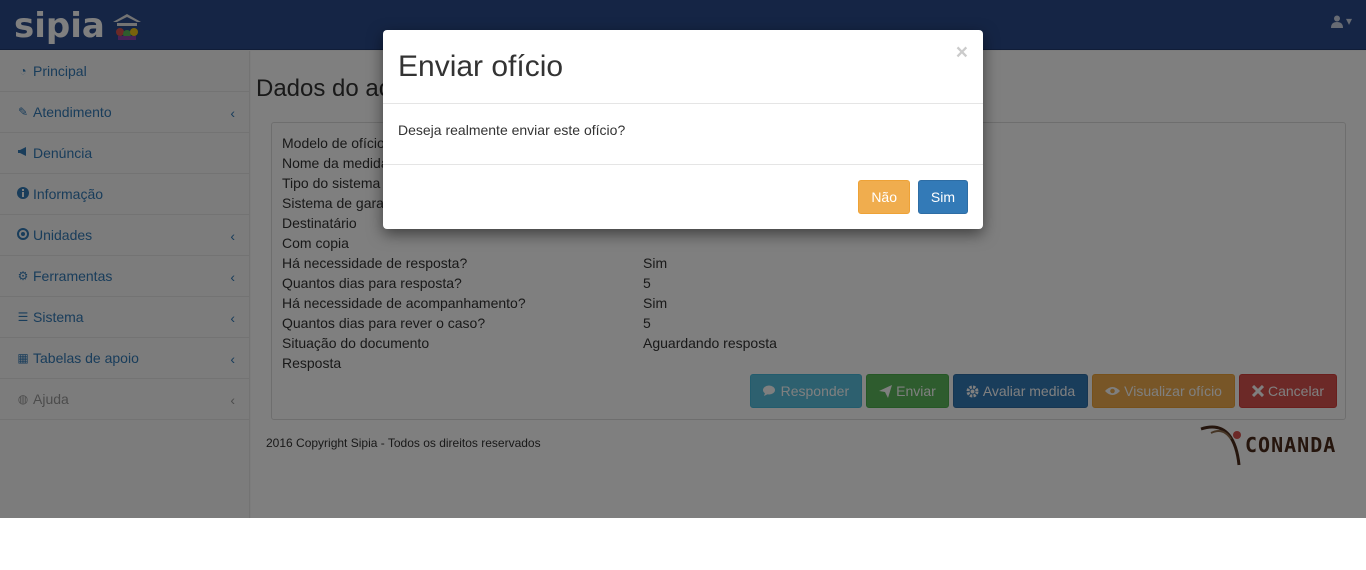 The height and width of the screenshot is (570, 1366). I want to click on modal-header: Enviar ofício ×, so click(683, 67).